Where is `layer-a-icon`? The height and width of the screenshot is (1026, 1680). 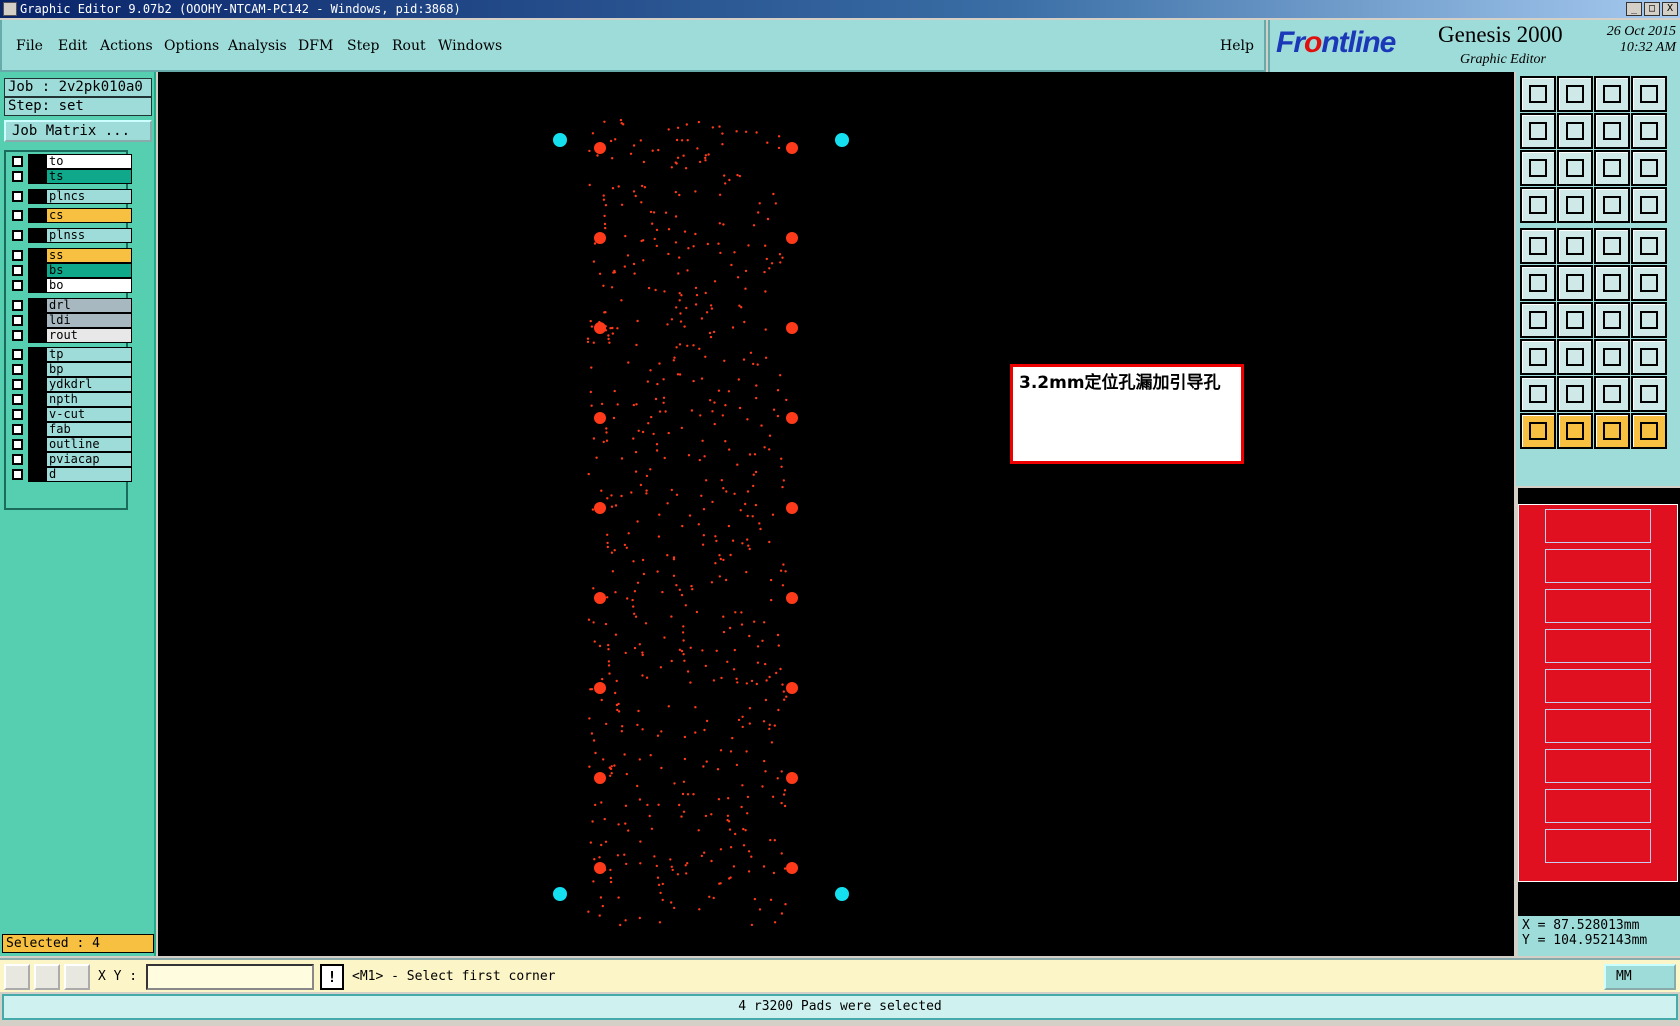
layer-a-icon is located at coordinates (1612, 205).